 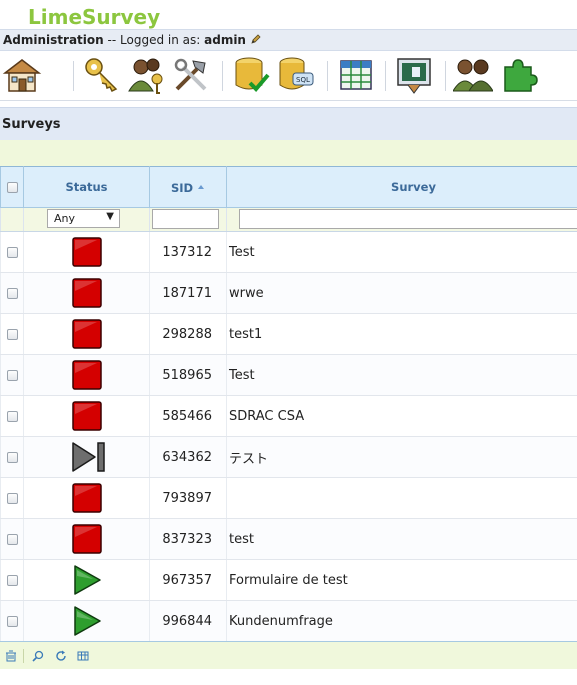 I want to click on sid-filter-input, so click(x=185, y=219).